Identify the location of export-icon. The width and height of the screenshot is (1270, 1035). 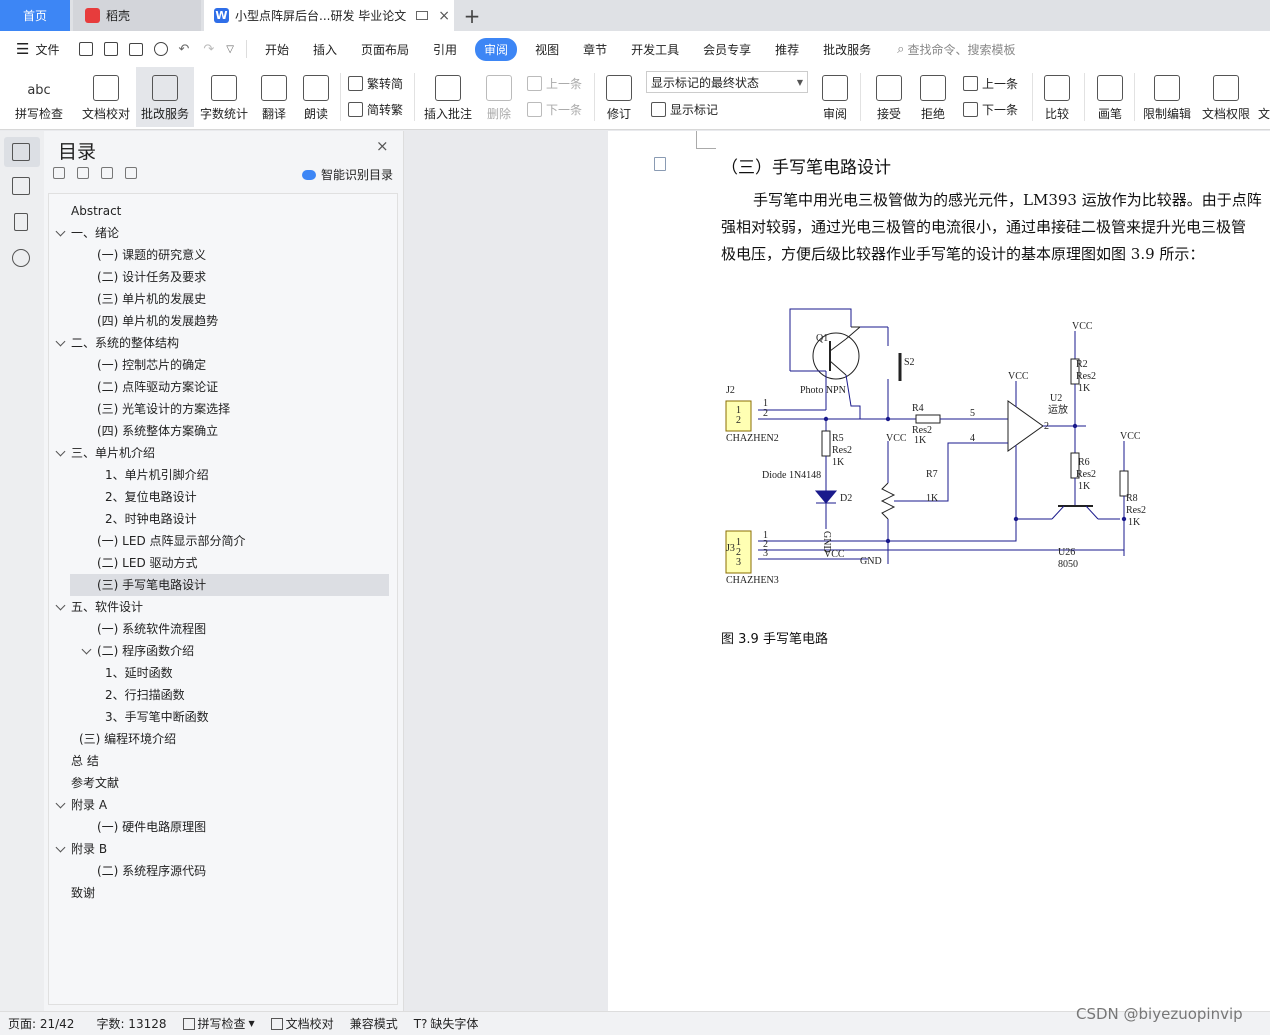
(111, 49).